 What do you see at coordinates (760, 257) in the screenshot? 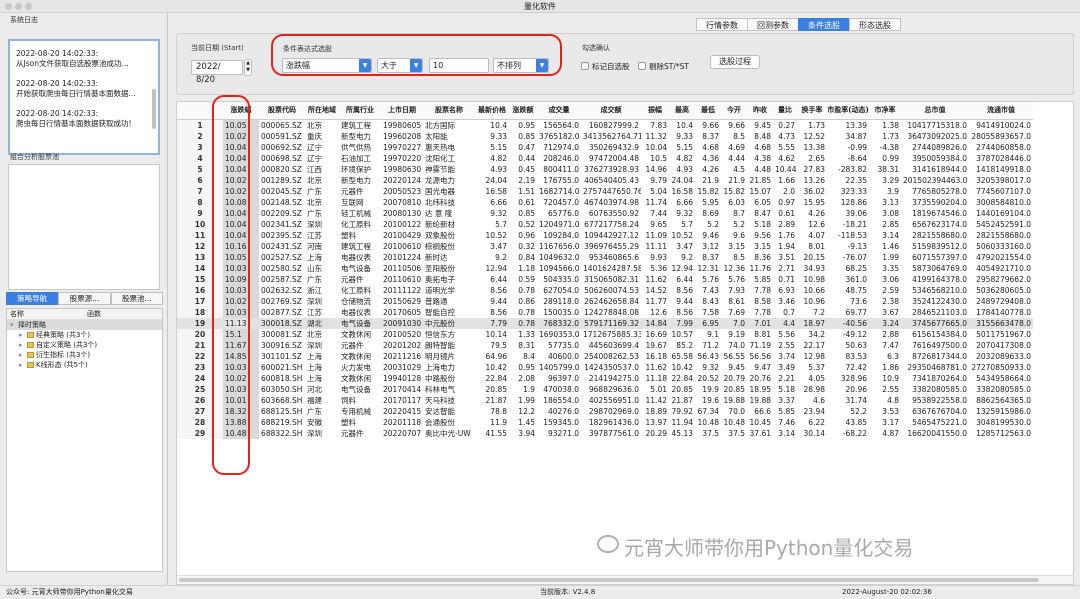
I see `table-cell: 8.36` at bounding box center [760, 257].